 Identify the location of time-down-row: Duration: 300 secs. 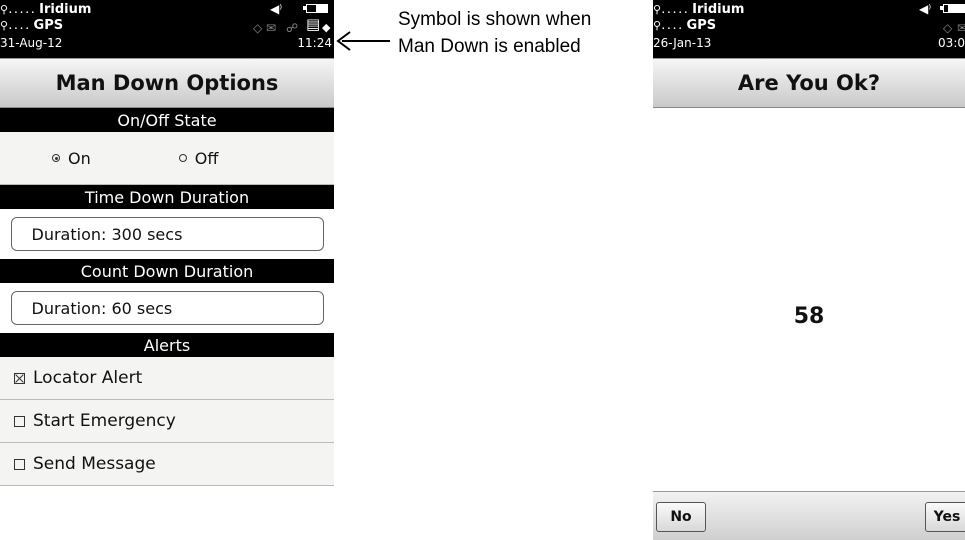
(167, 234).